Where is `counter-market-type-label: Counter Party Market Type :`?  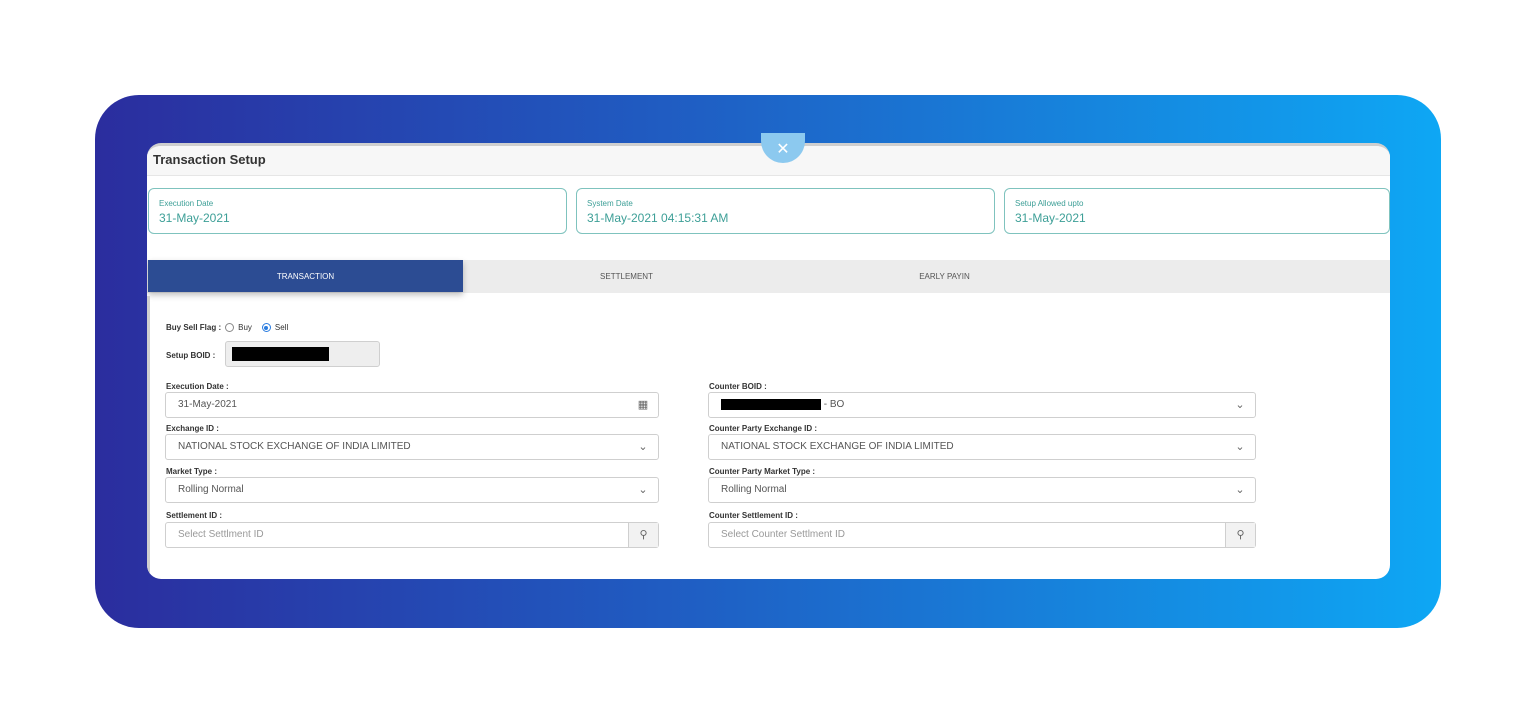
counter-market-type-label: Counter Party Market Type : is located at coordinates (762, 471).